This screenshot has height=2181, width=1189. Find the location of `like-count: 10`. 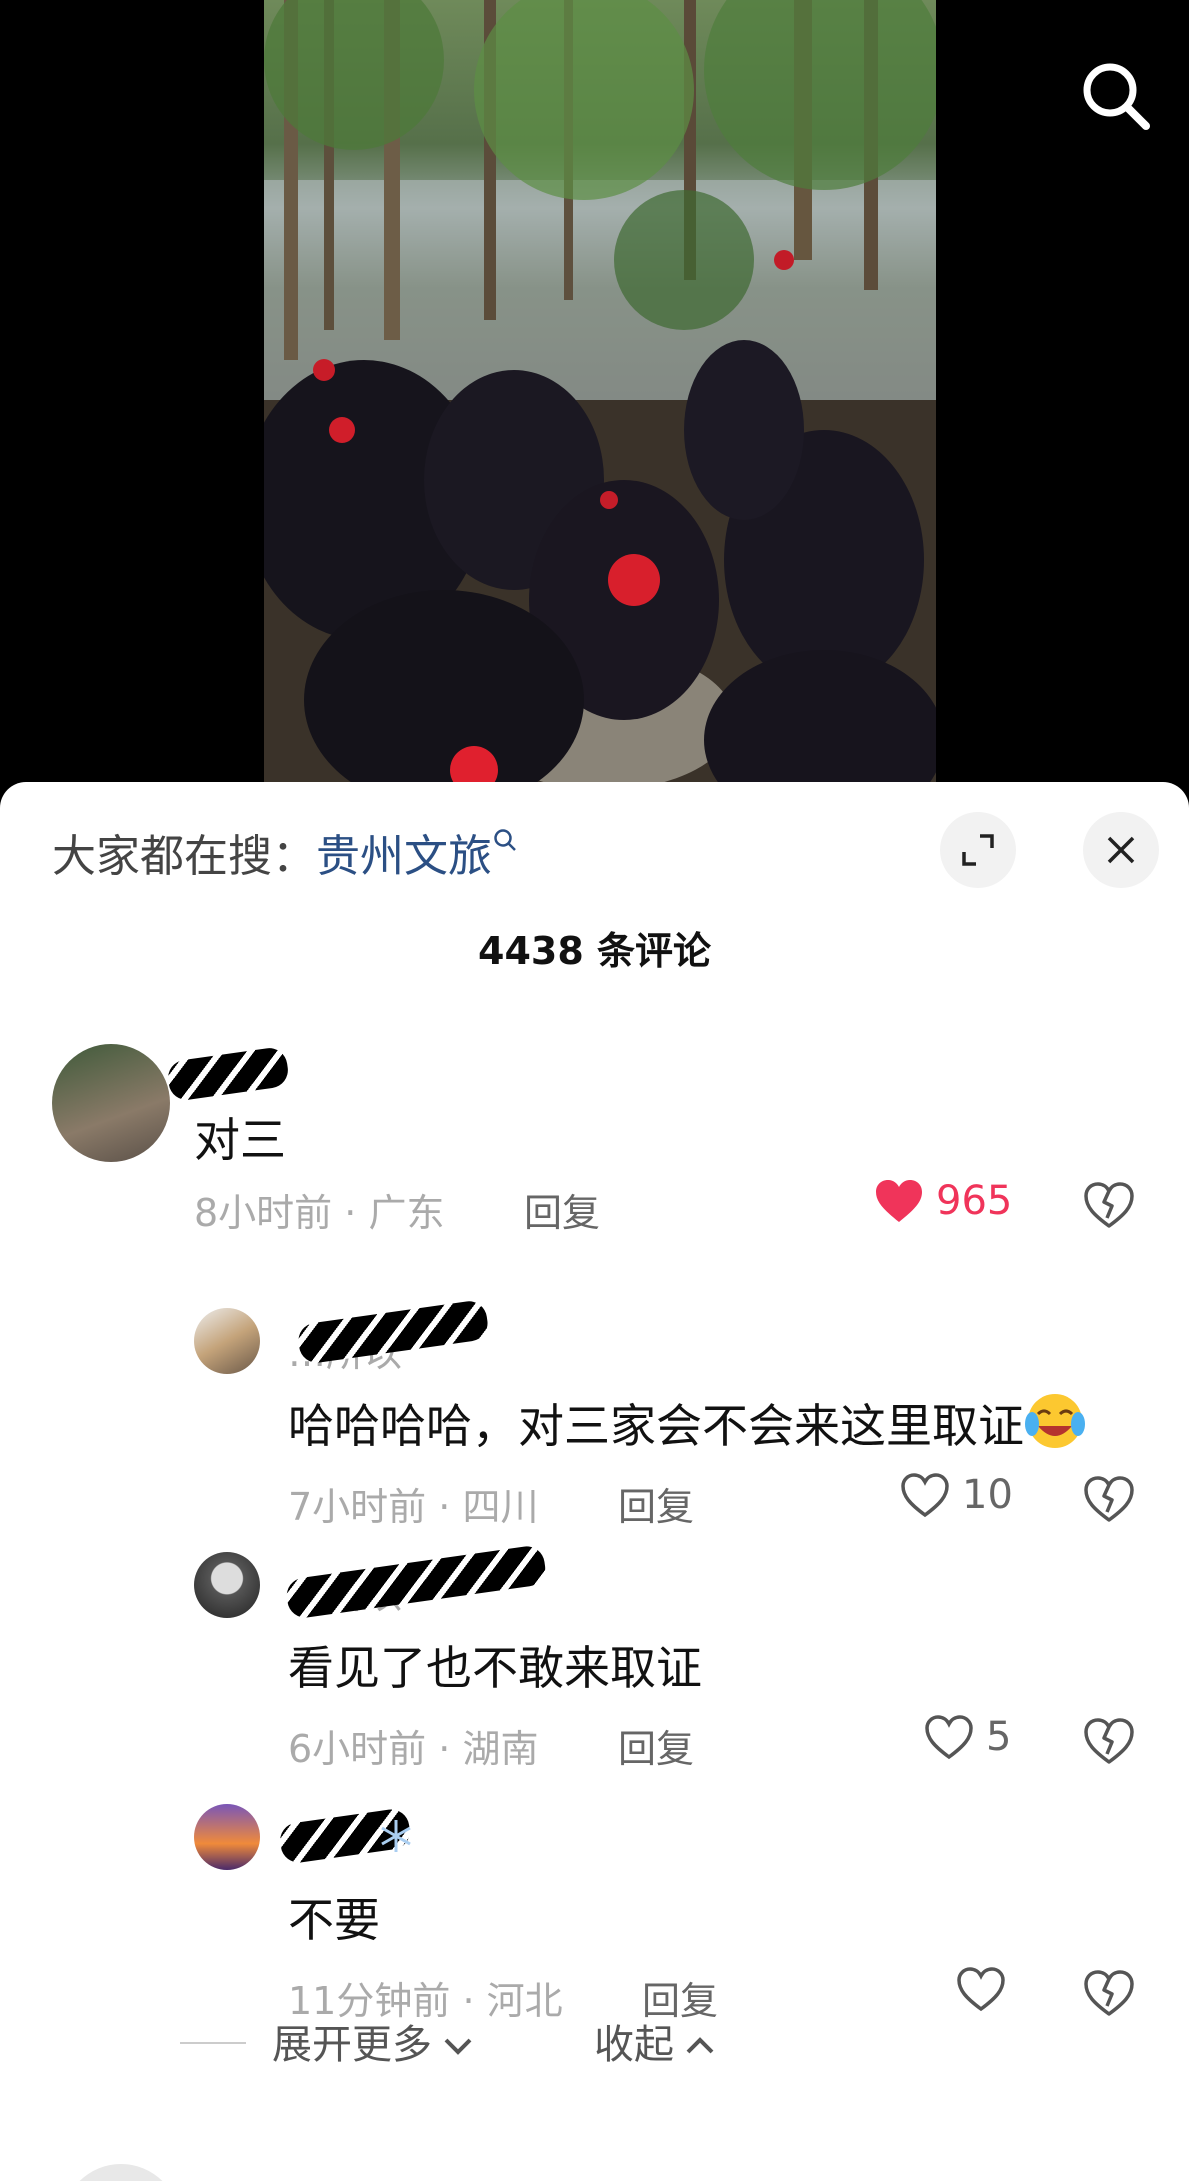

like-count: 10 is located at coordinates (987, 1495).